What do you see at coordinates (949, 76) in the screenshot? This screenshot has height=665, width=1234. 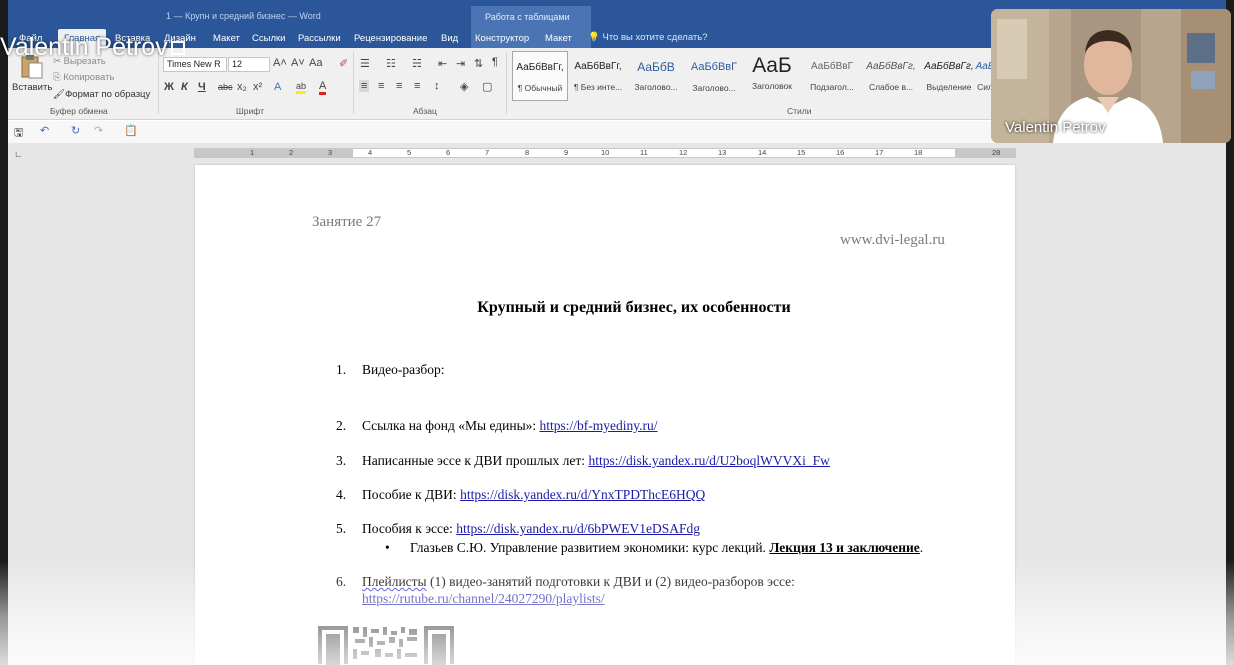 I see `style-emphasis: АаБбВвГг, Выделение` at bounding box center [949, 76].